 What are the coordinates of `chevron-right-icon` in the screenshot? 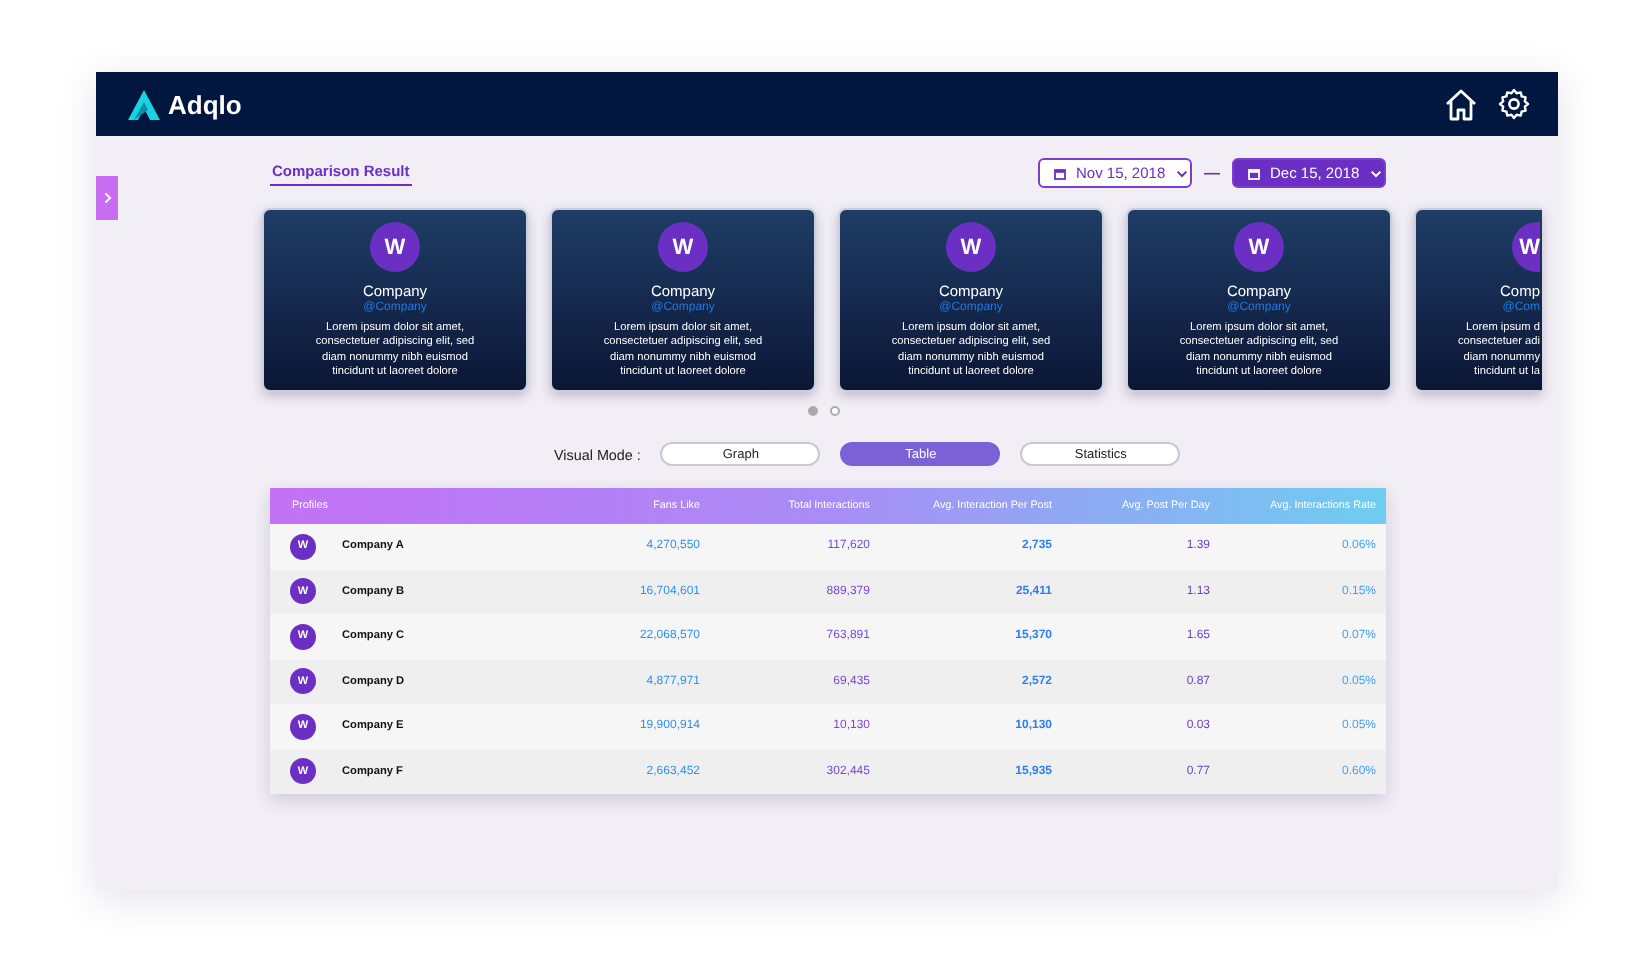 It's located at (107, 198).